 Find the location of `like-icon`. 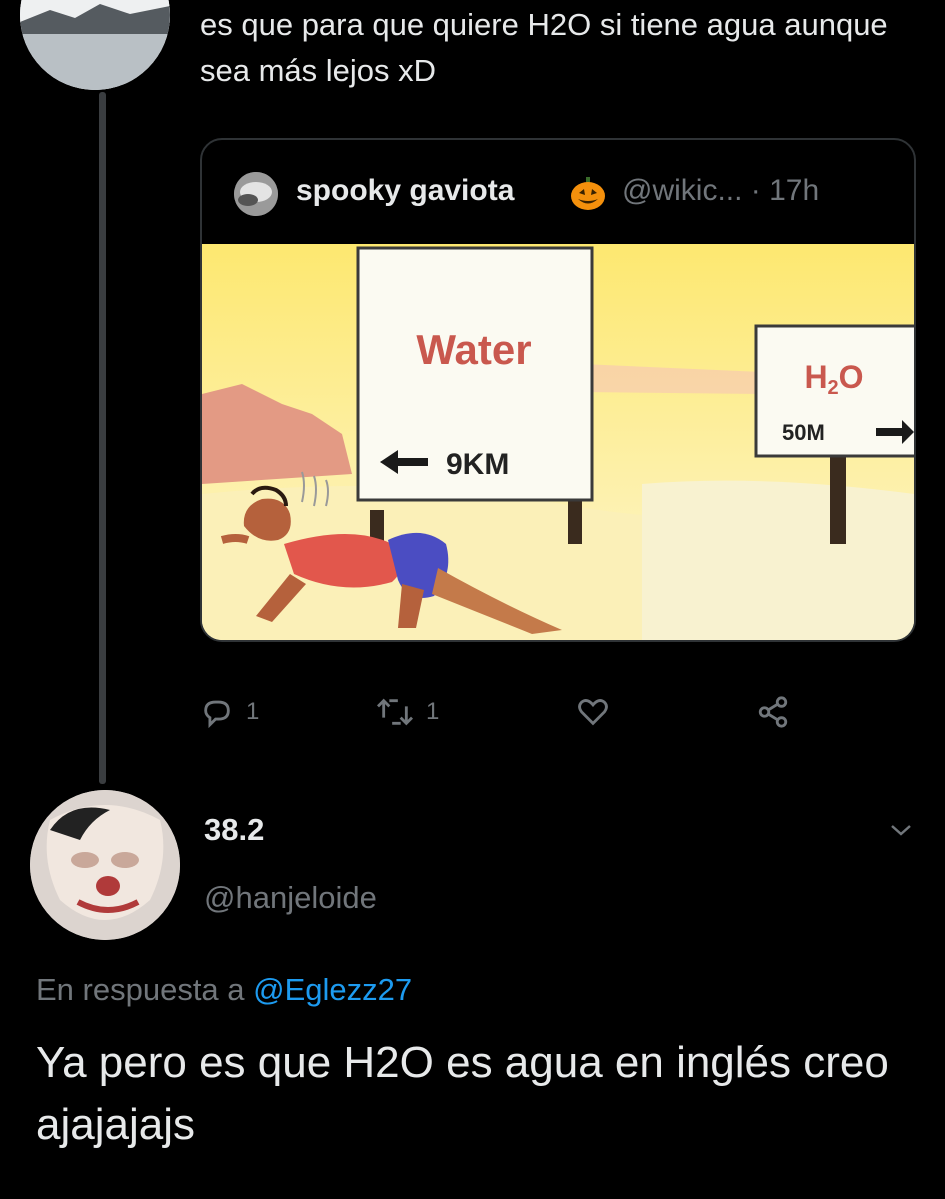

like-icon is located at coordinates (593, 712).